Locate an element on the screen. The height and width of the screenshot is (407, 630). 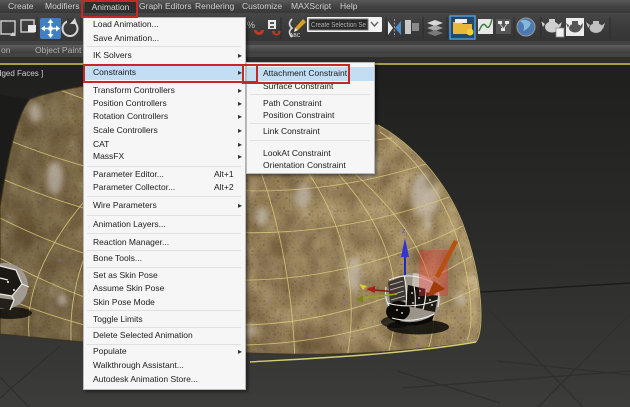
svg-text: z is located at coordinates (404, 231).